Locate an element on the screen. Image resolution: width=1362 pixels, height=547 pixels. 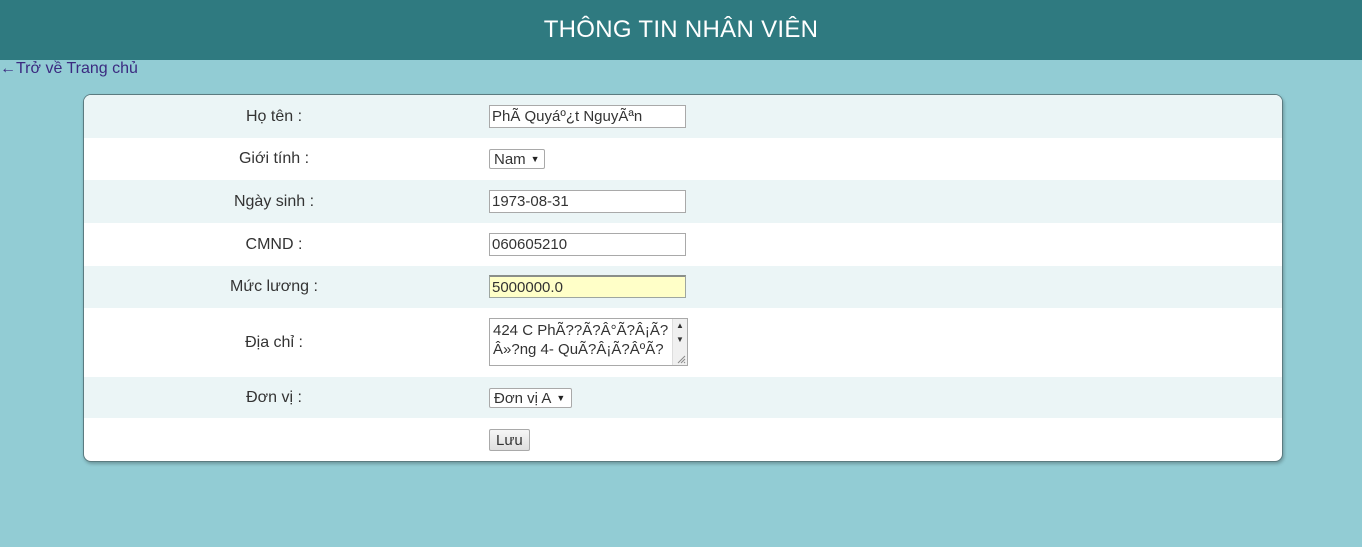
form-row-salary: Mức lương : is located at coordinates (683, 287).